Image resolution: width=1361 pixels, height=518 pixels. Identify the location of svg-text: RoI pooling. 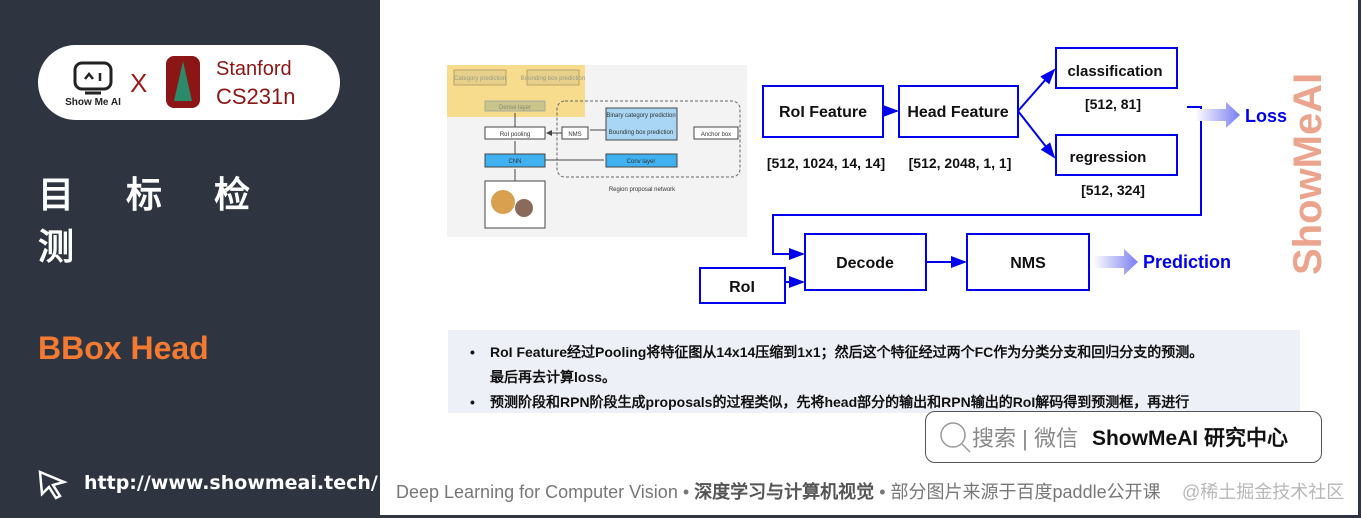
(515, 135).